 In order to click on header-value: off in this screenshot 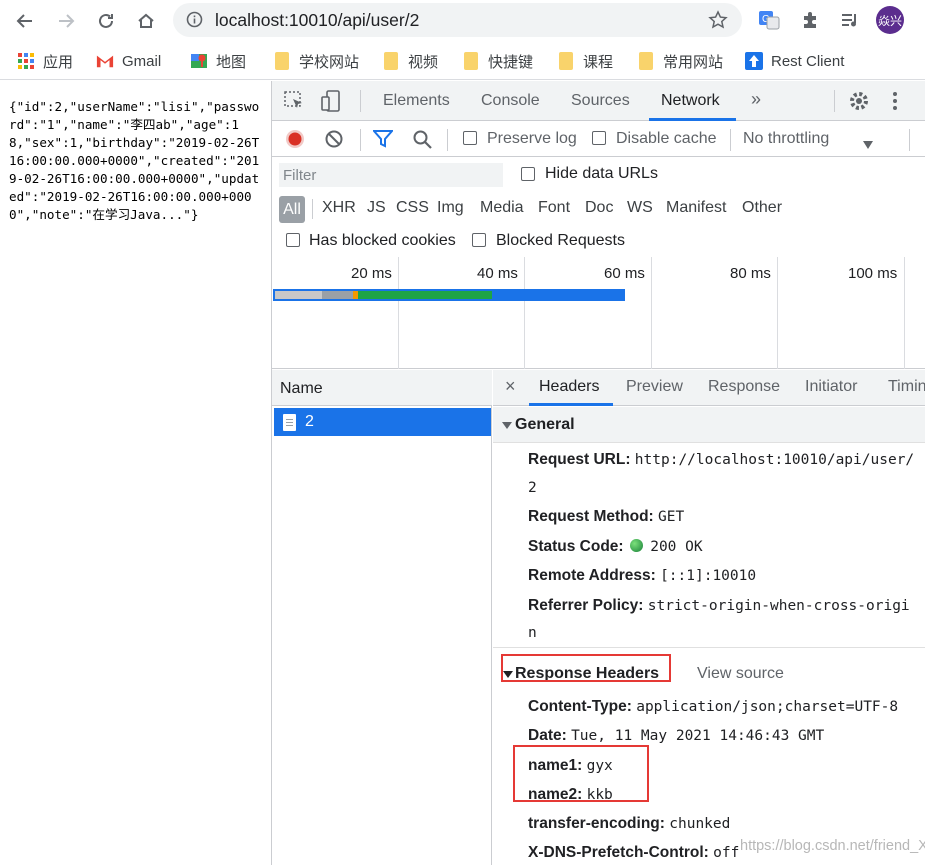, I will do `click(726, 853)`.